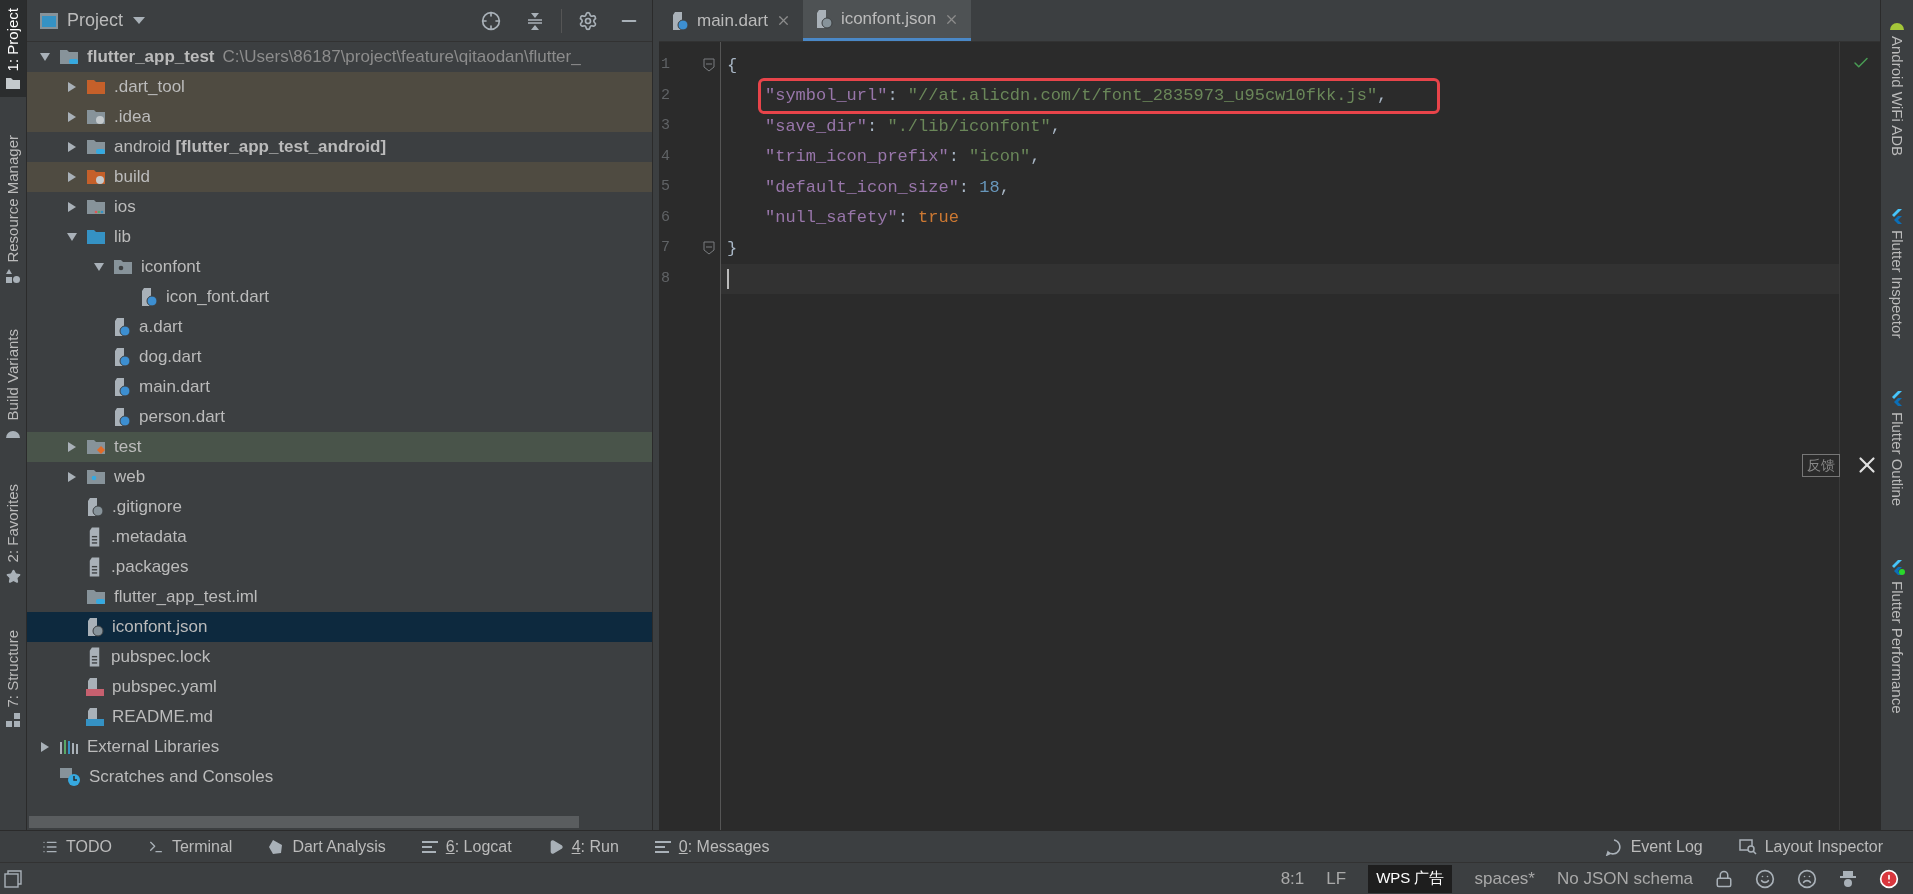 This screenshot has height=894, width=1913. What do you see at coordinates (466, 846) in the screenshot?
I see `tool-window-button: 6: Logcat` at bounding box center [466, 846].